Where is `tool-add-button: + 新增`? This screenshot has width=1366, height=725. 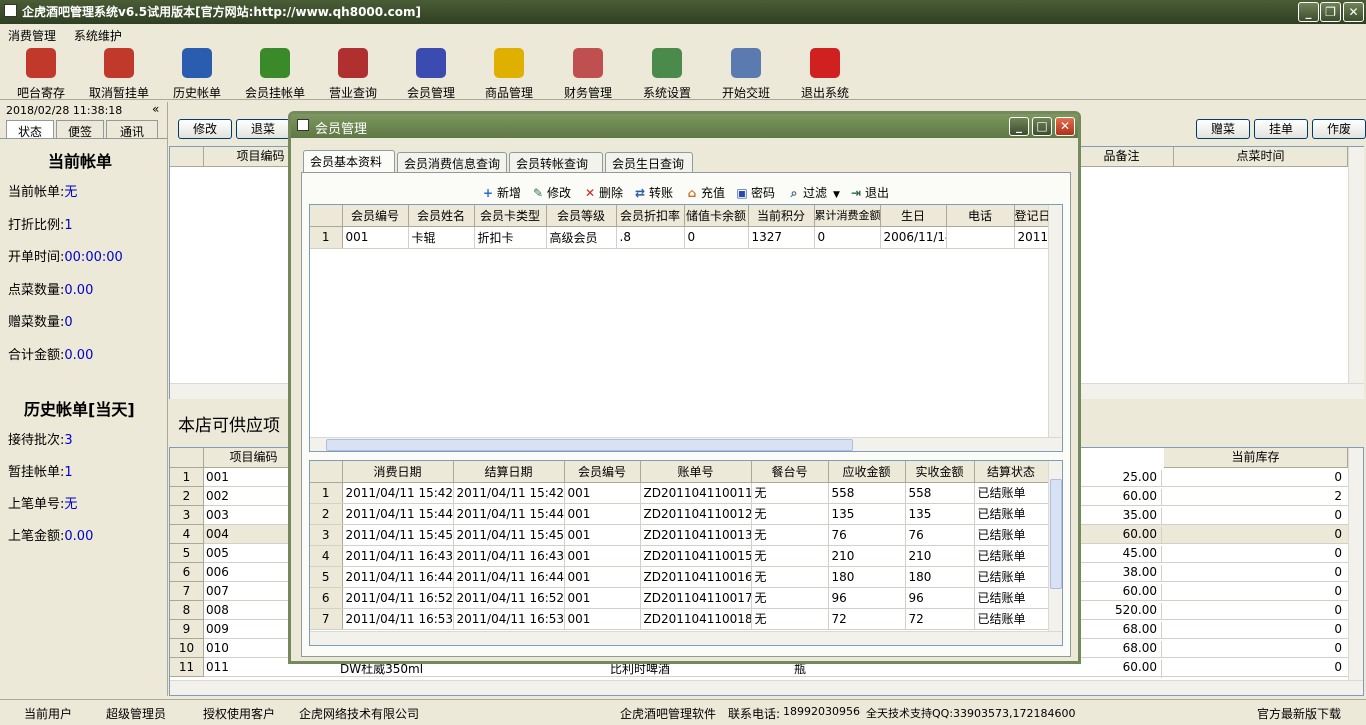 tool-add-button: + 新增 is located at coordinates (501, 192).